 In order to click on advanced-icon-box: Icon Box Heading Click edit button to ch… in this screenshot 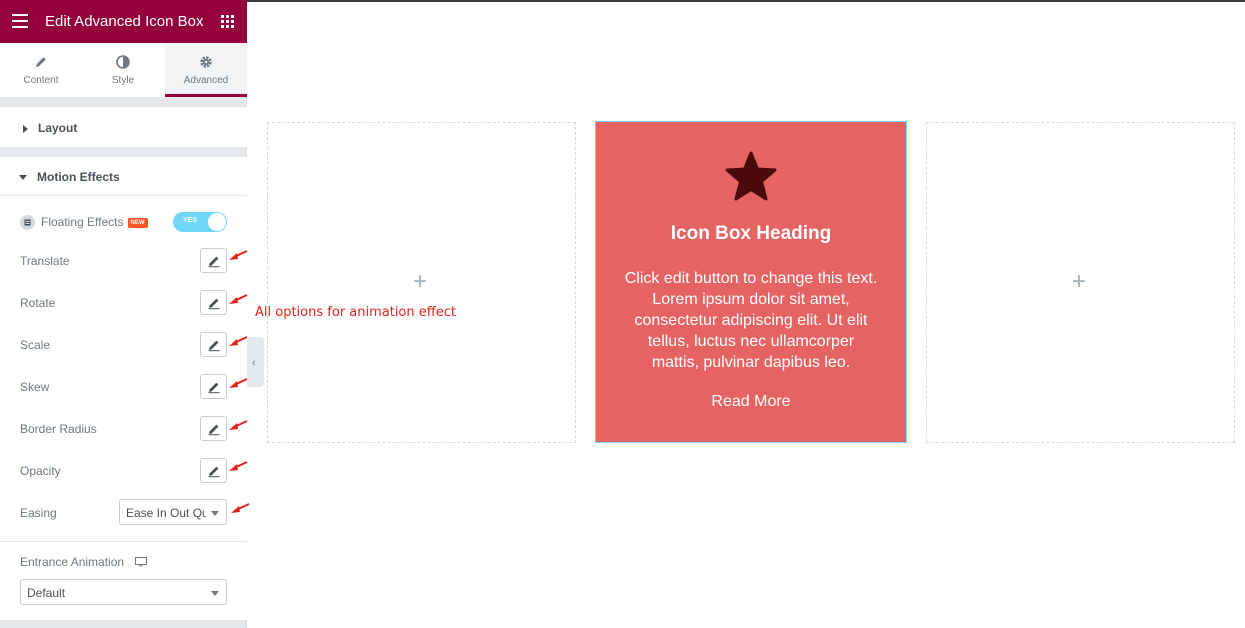, I will do `click(751, 282)`.